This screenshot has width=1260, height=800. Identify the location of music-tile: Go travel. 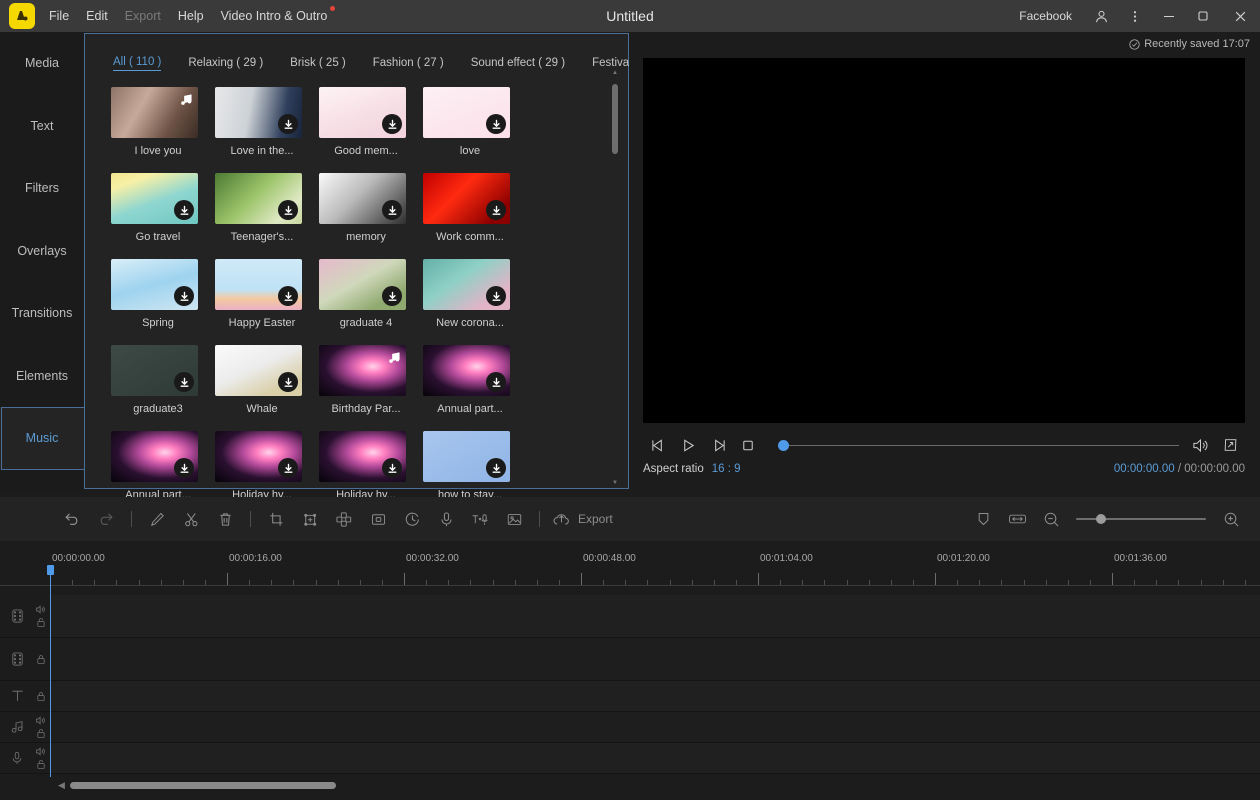
(163, 208).